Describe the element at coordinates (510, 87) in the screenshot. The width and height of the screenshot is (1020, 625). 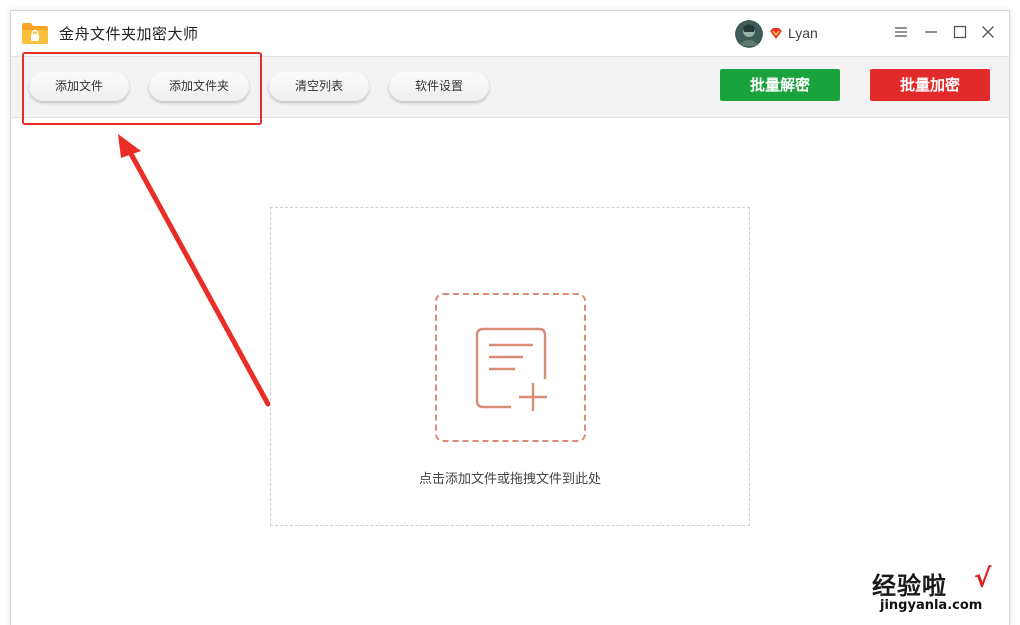
I see `toolbar: 添加文件 添加文件夹 清空列表 软件设置 批量解密 批量加密` at that location.